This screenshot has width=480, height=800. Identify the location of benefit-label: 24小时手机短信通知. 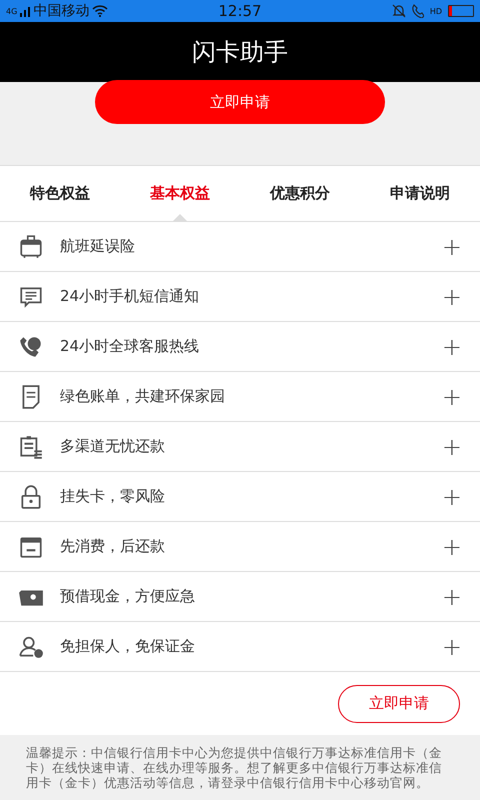
(130, 296).